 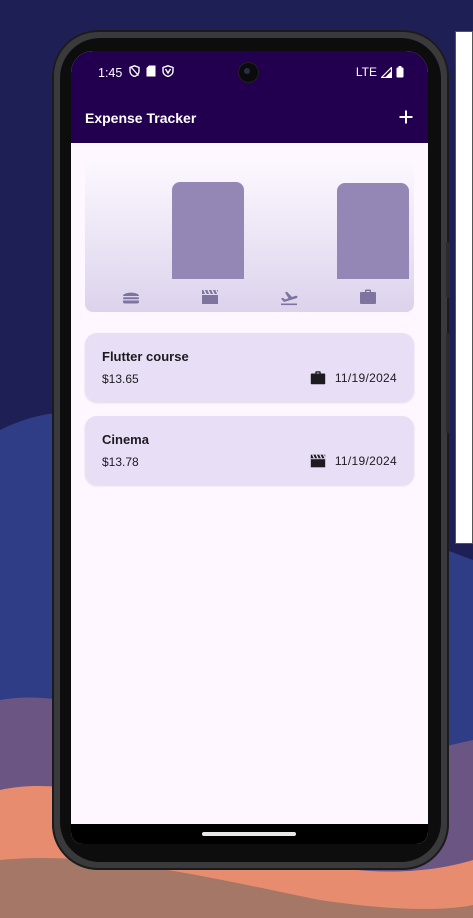 I want to click on flight-takeoff-icon, so click(x=289, y=298).